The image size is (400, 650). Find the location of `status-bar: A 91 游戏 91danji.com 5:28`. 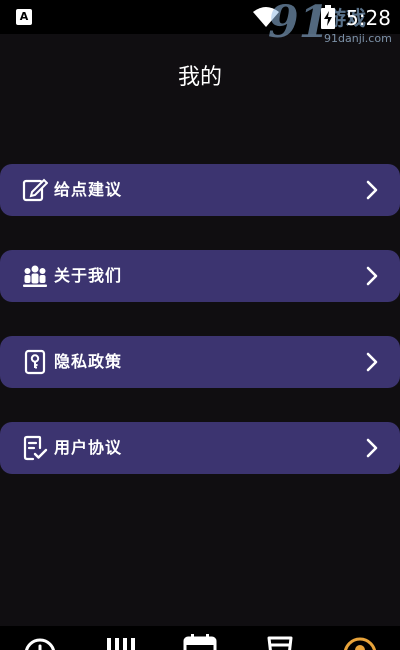

status-bar: A 91 游戏 91danji.com 5:28 is located at coordinates (200, 24).